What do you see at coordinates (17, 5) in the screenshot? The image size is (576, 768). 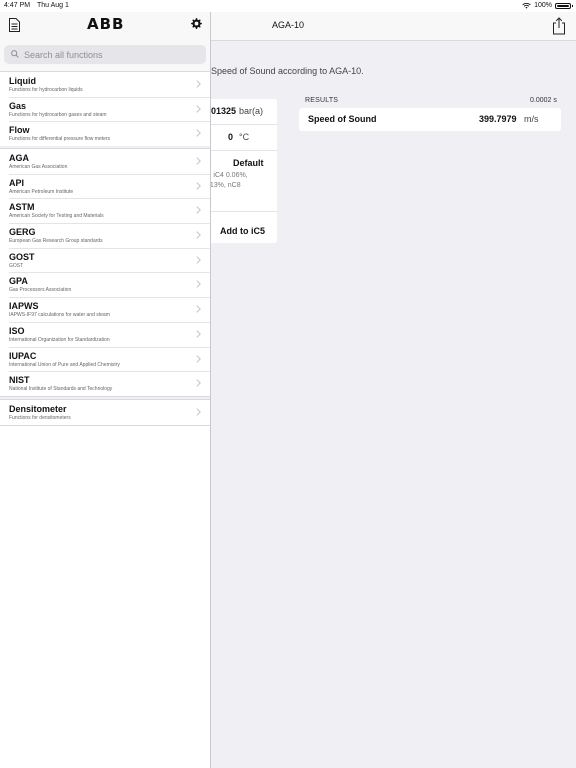 I see `status-time: 4:47 PM` at bounding box center [17, 5].